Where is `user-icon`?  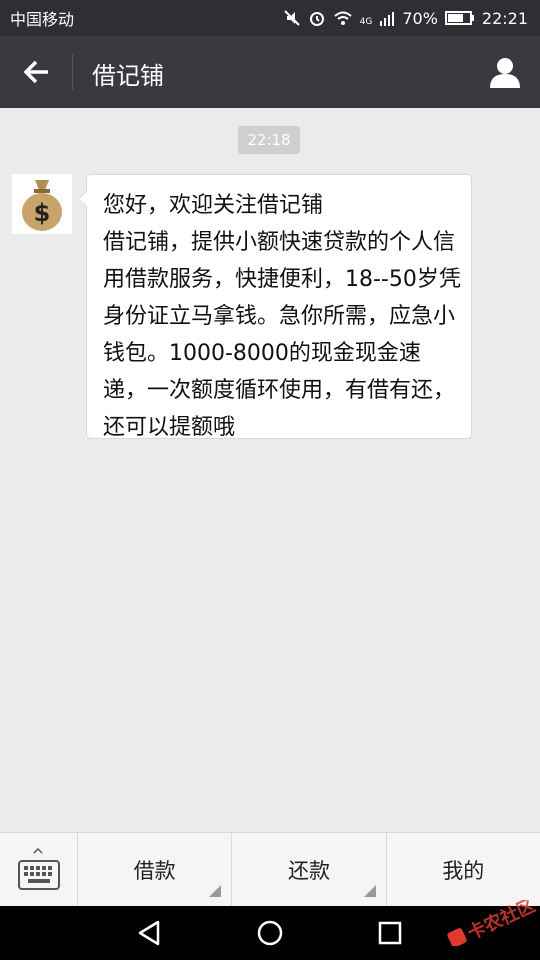
user-icon is located at coordinates (505, 72).